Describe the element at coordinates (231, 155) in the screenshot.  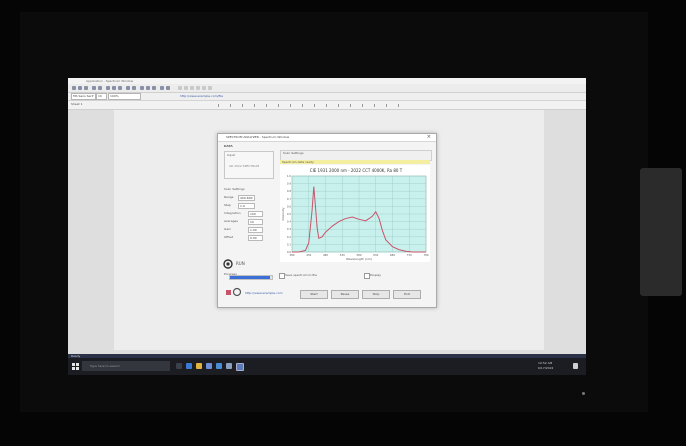
I see `group-label: Input` at that location.